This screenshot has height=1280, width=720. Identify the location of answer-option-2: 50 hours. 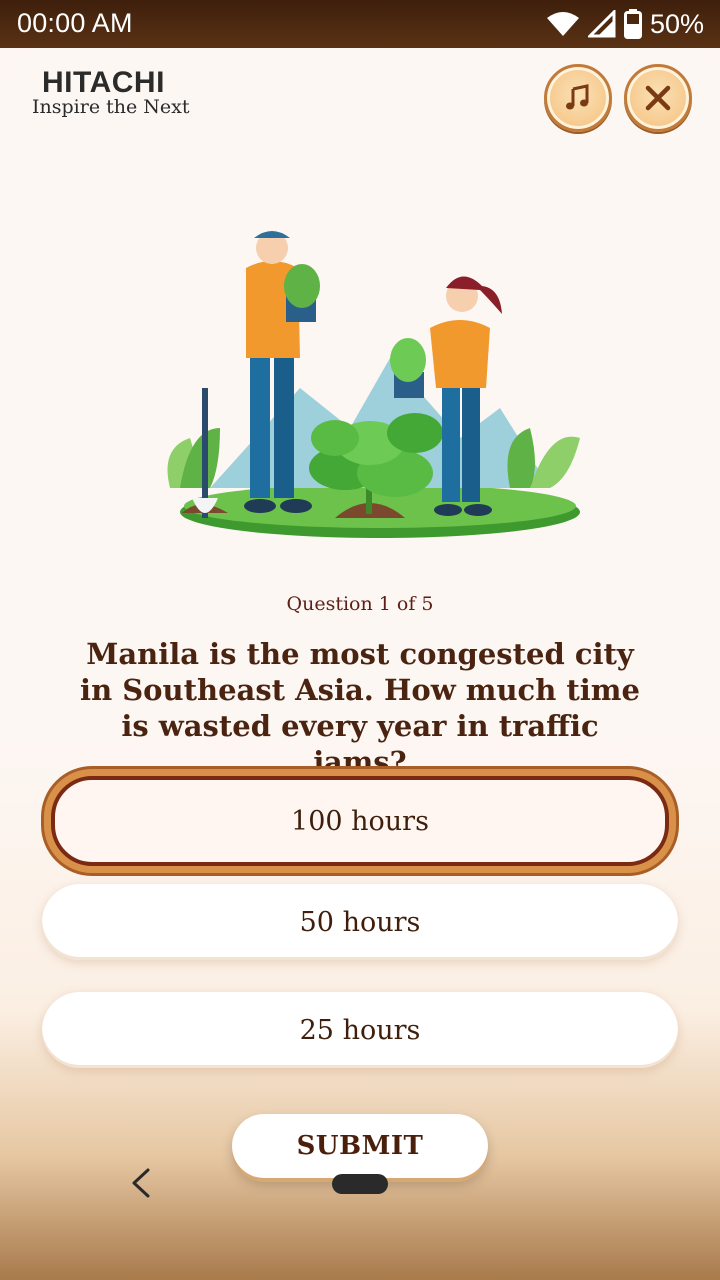
(360, 922).